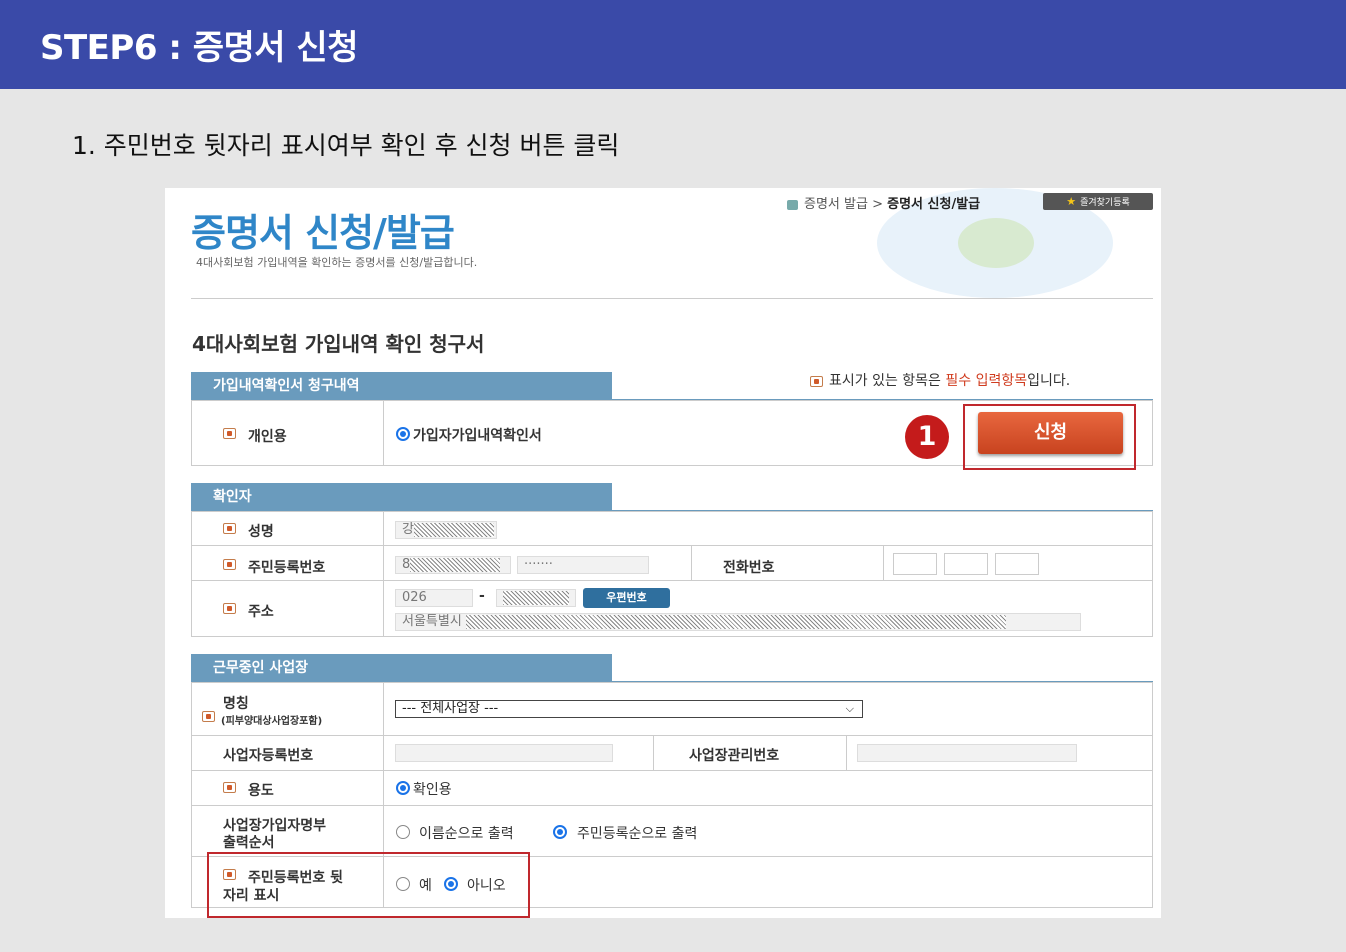 The width and height of the screenshot is (1346, 952). Describe the element at coordinates (338, 344) in the screenshot. I see `form-title: 4대사회보험 가입내역 확인 청구서` at that location.